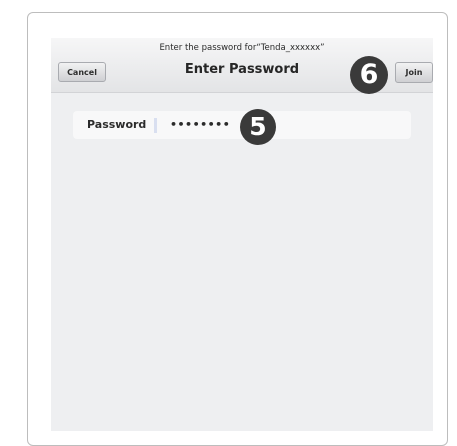 The image size is (457, 446). What do you see at coordinates (200, 124) in the screenshot?
I see `password-input: ••••••••` at bounding box center [200, 124].